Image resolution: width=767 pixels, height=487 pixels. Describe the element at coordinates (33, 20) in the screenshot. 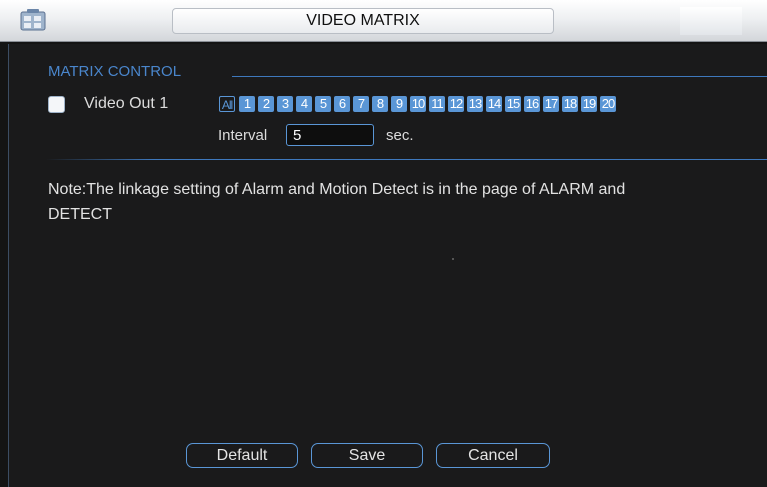

I see `app-icon` at that location.